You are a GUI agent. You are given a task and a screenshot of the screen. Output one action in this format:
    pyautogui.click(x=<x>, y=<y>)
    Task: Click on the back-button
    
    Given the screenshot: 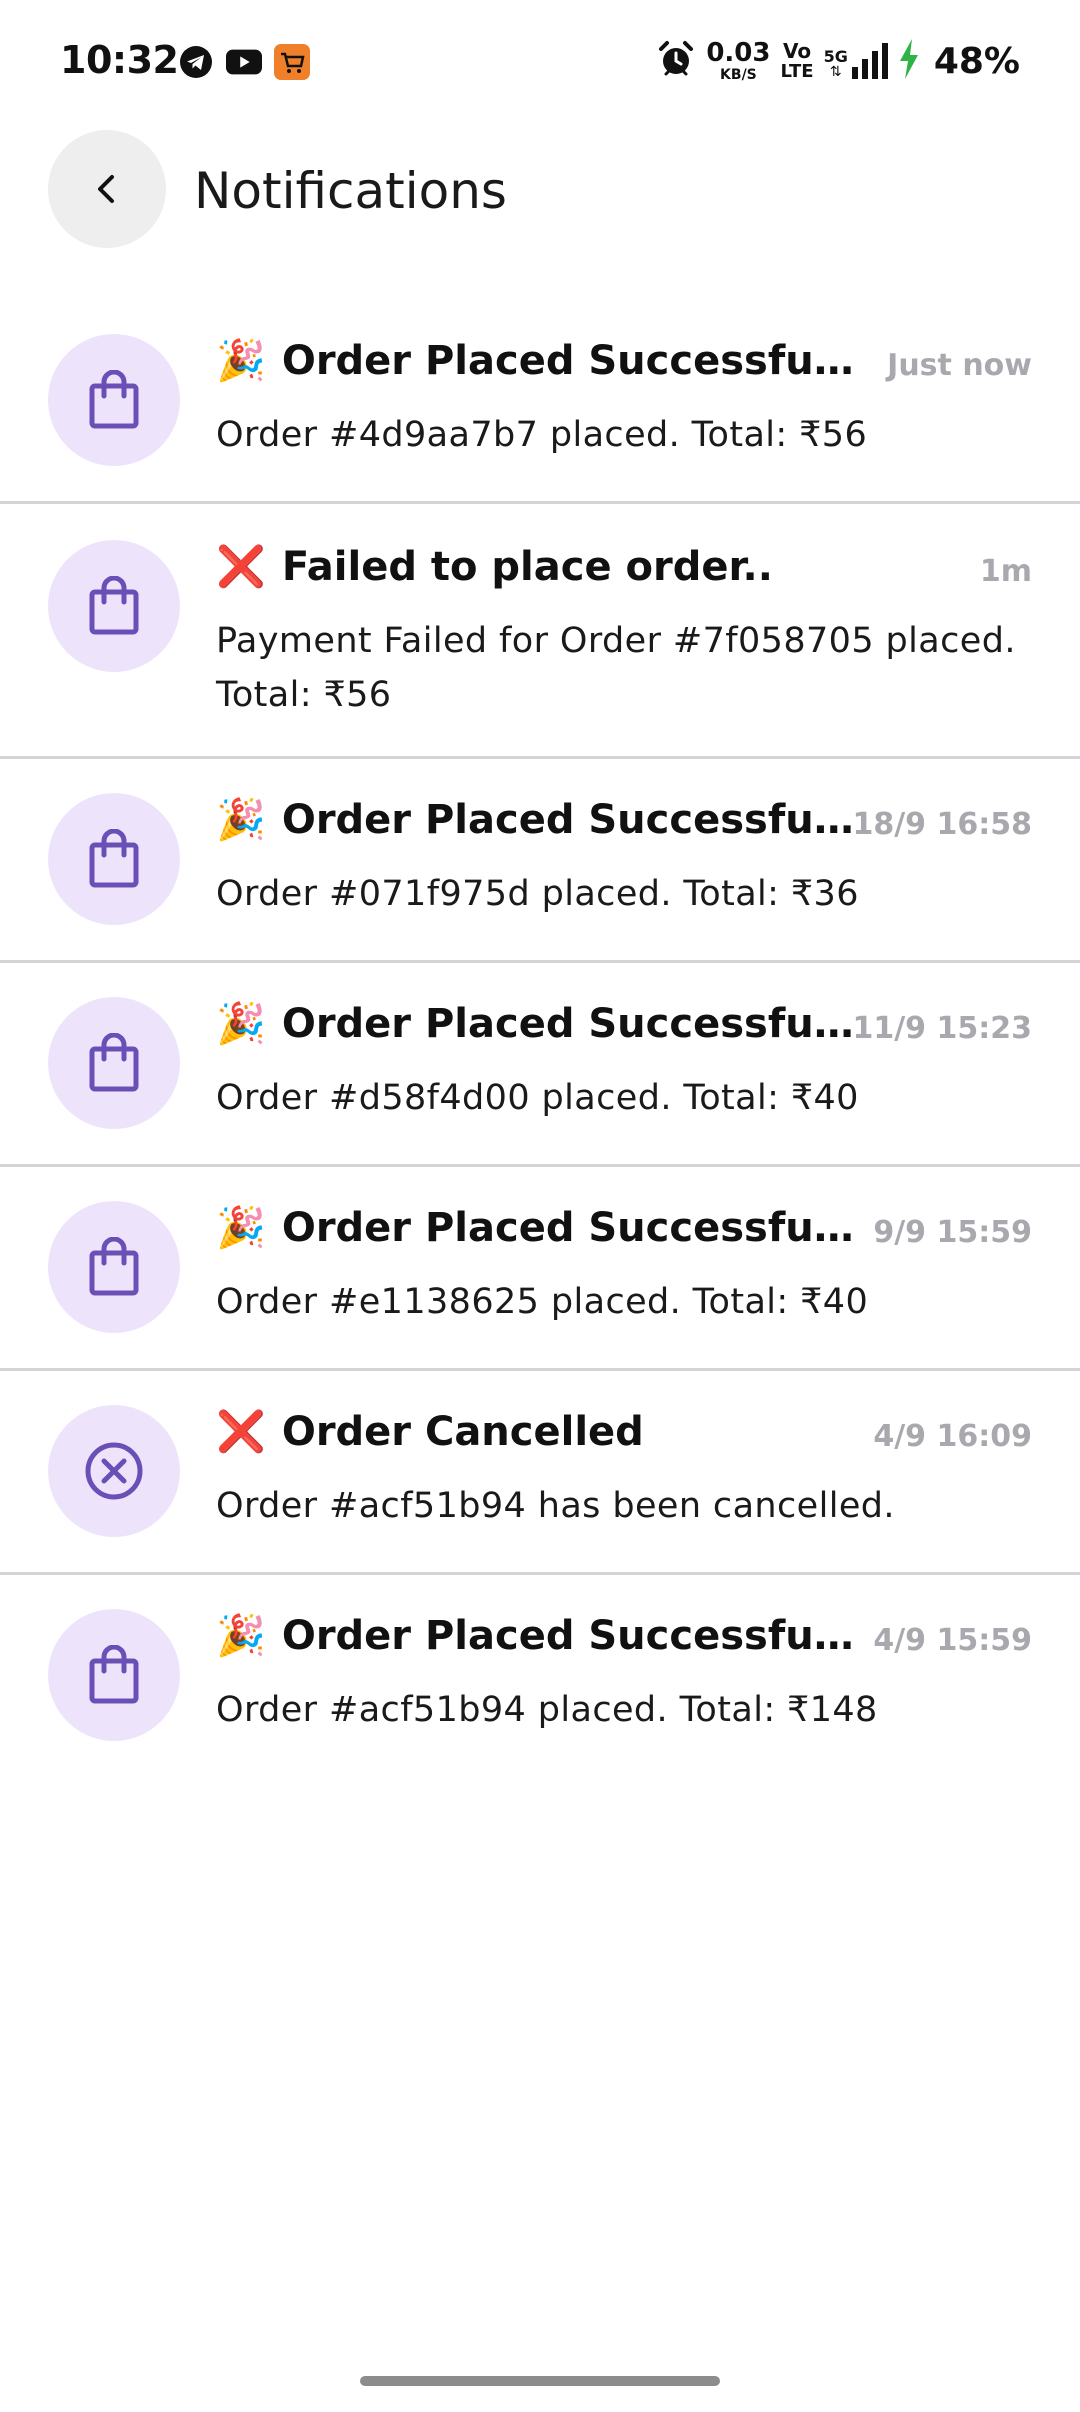 What is the action you would take?
    pyautogui.click(x=107, y=189)
    